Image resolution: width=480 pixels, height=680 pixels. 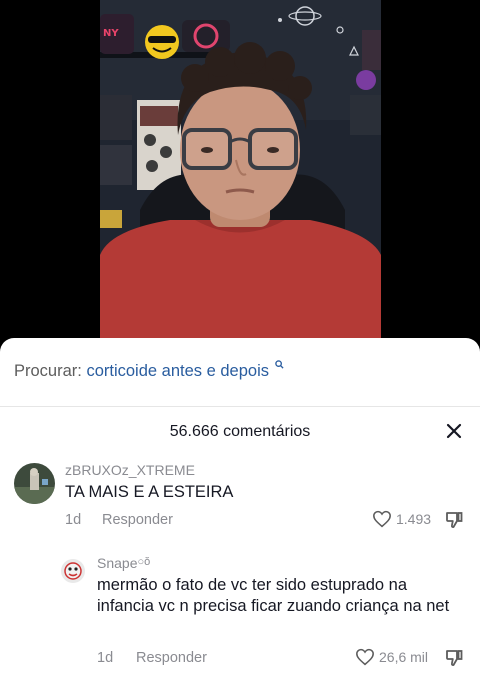 I want to click on search-suggestion-icon, so click(x=279, y=364).